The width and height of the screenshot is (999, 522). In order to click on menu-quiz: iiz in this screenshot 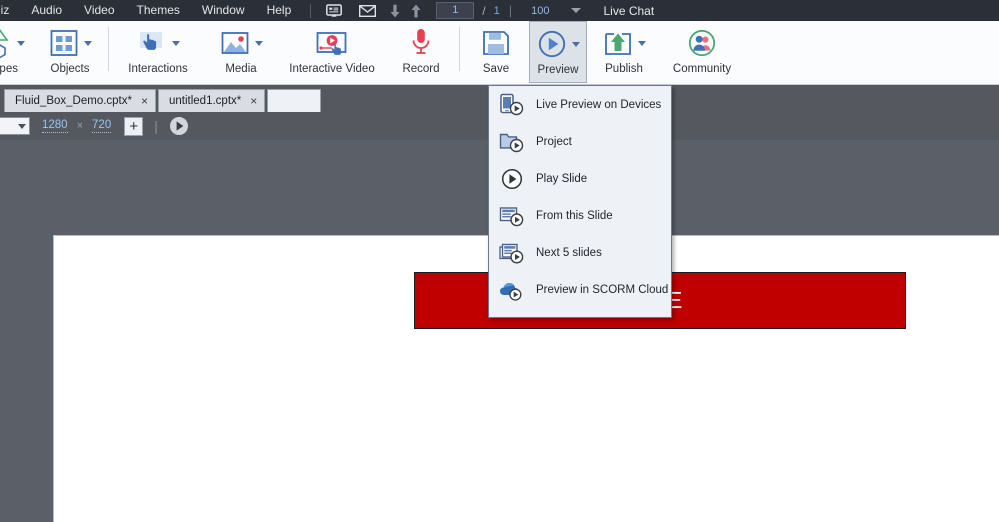, I will do `click(10, 10)`.